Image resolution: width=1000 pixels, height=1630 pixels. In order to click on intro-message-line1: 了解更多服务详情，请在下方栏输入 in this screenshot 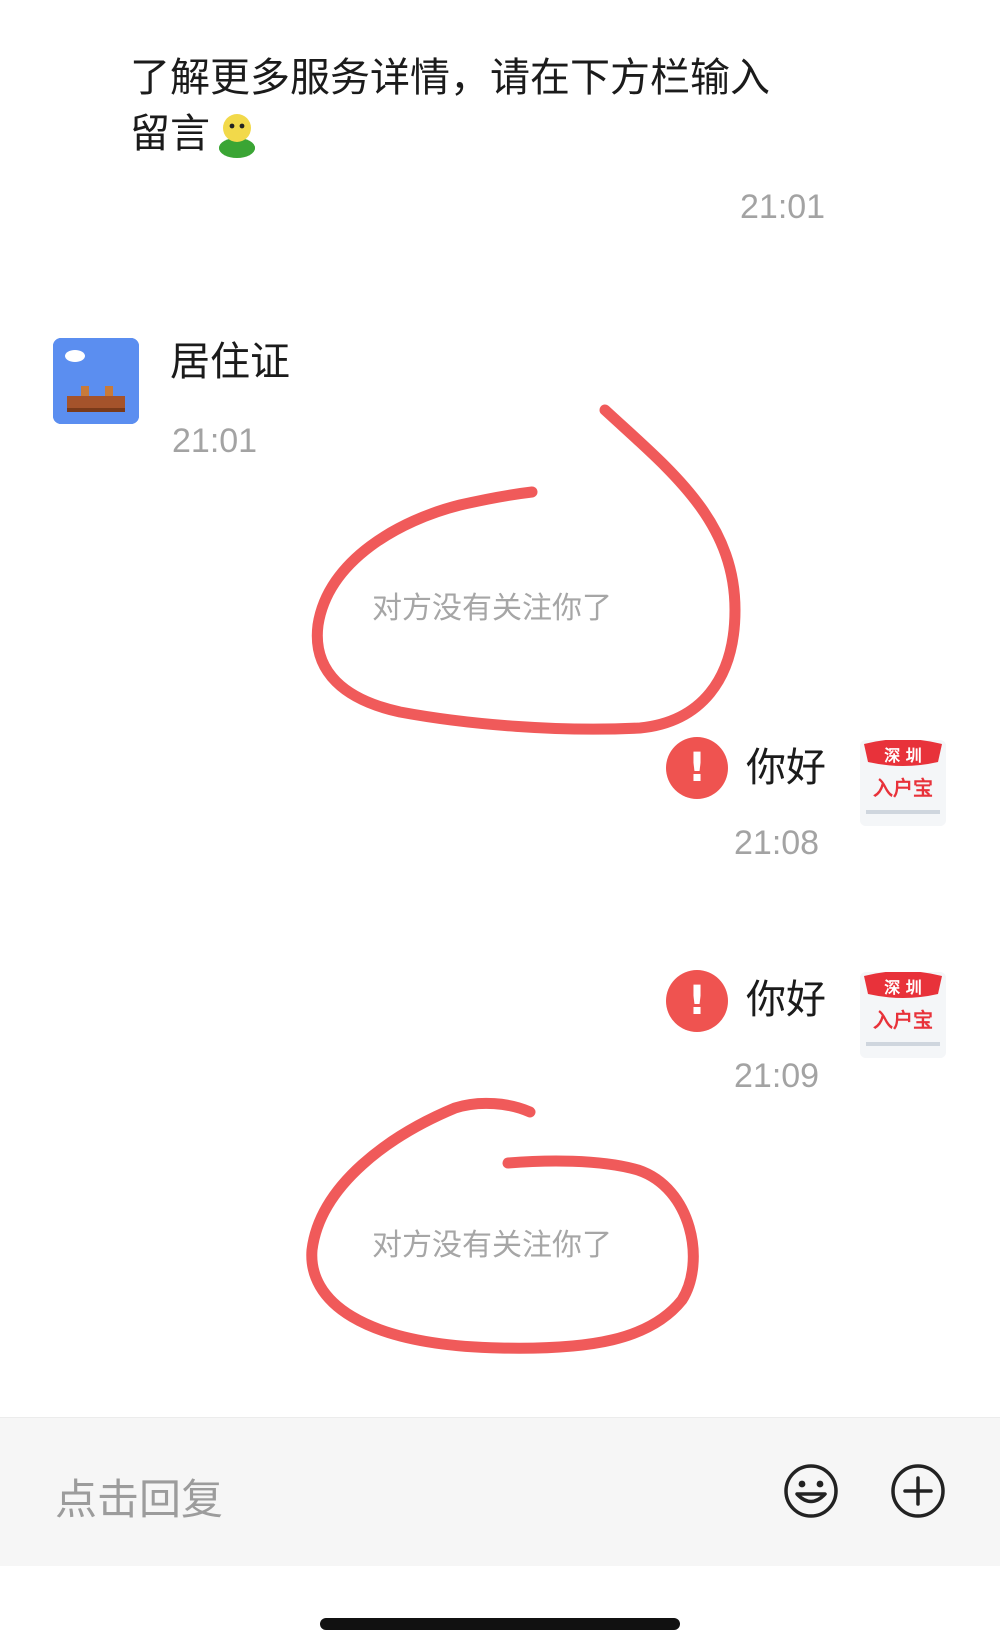, I will do `click(450, 78)`.